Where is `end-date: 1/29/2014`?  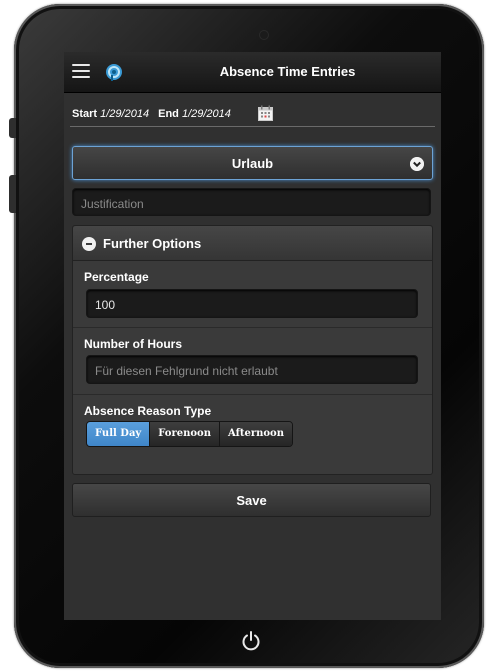
end-date: 1/29/2014 is located at coordinates (206, 114).